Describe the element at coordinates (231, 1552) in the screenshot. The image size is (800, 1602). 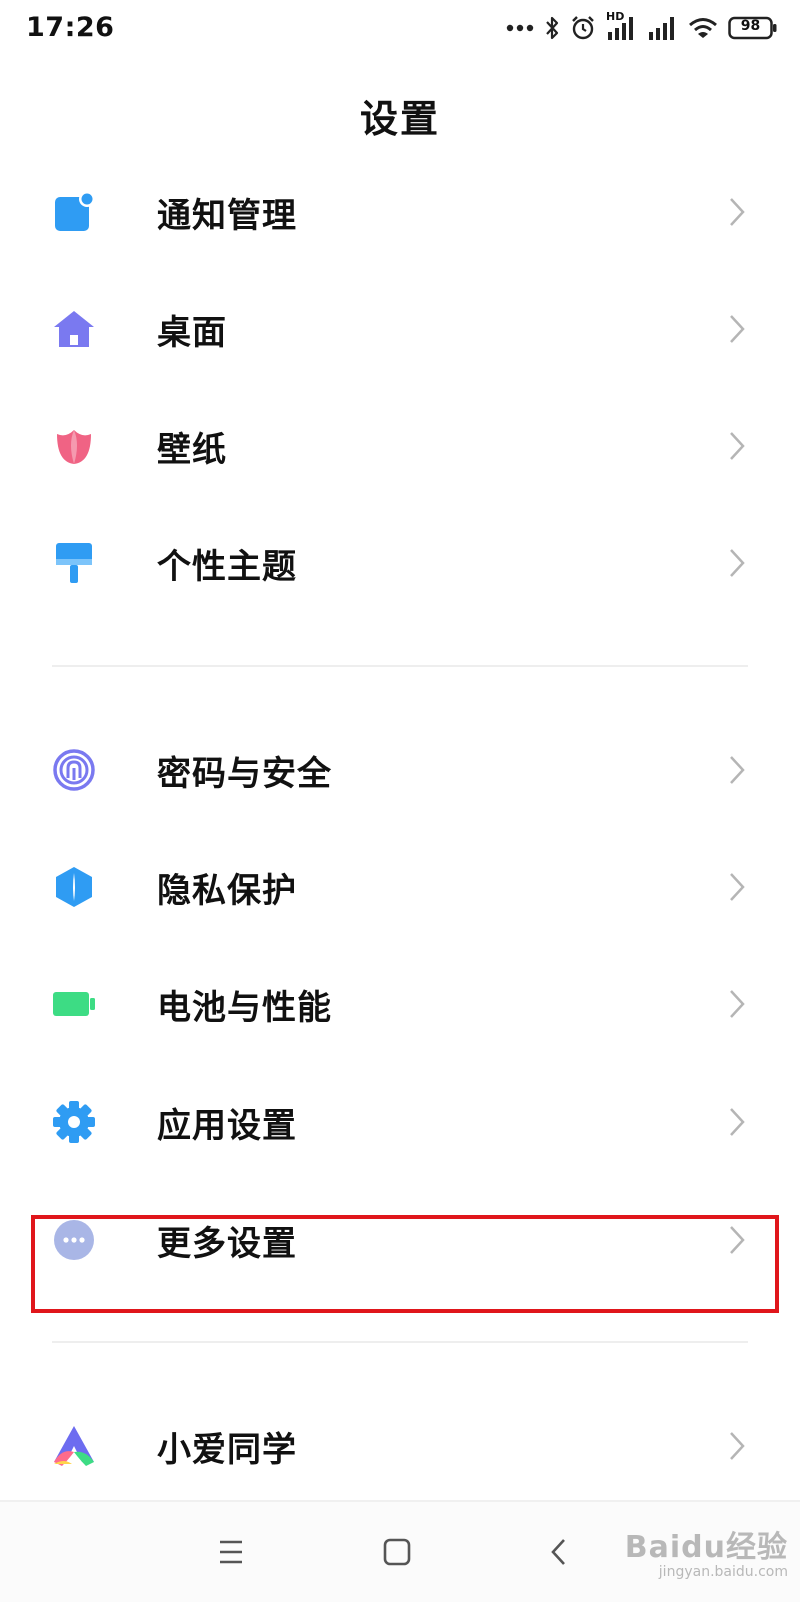
I see `menu-icon` at that location.